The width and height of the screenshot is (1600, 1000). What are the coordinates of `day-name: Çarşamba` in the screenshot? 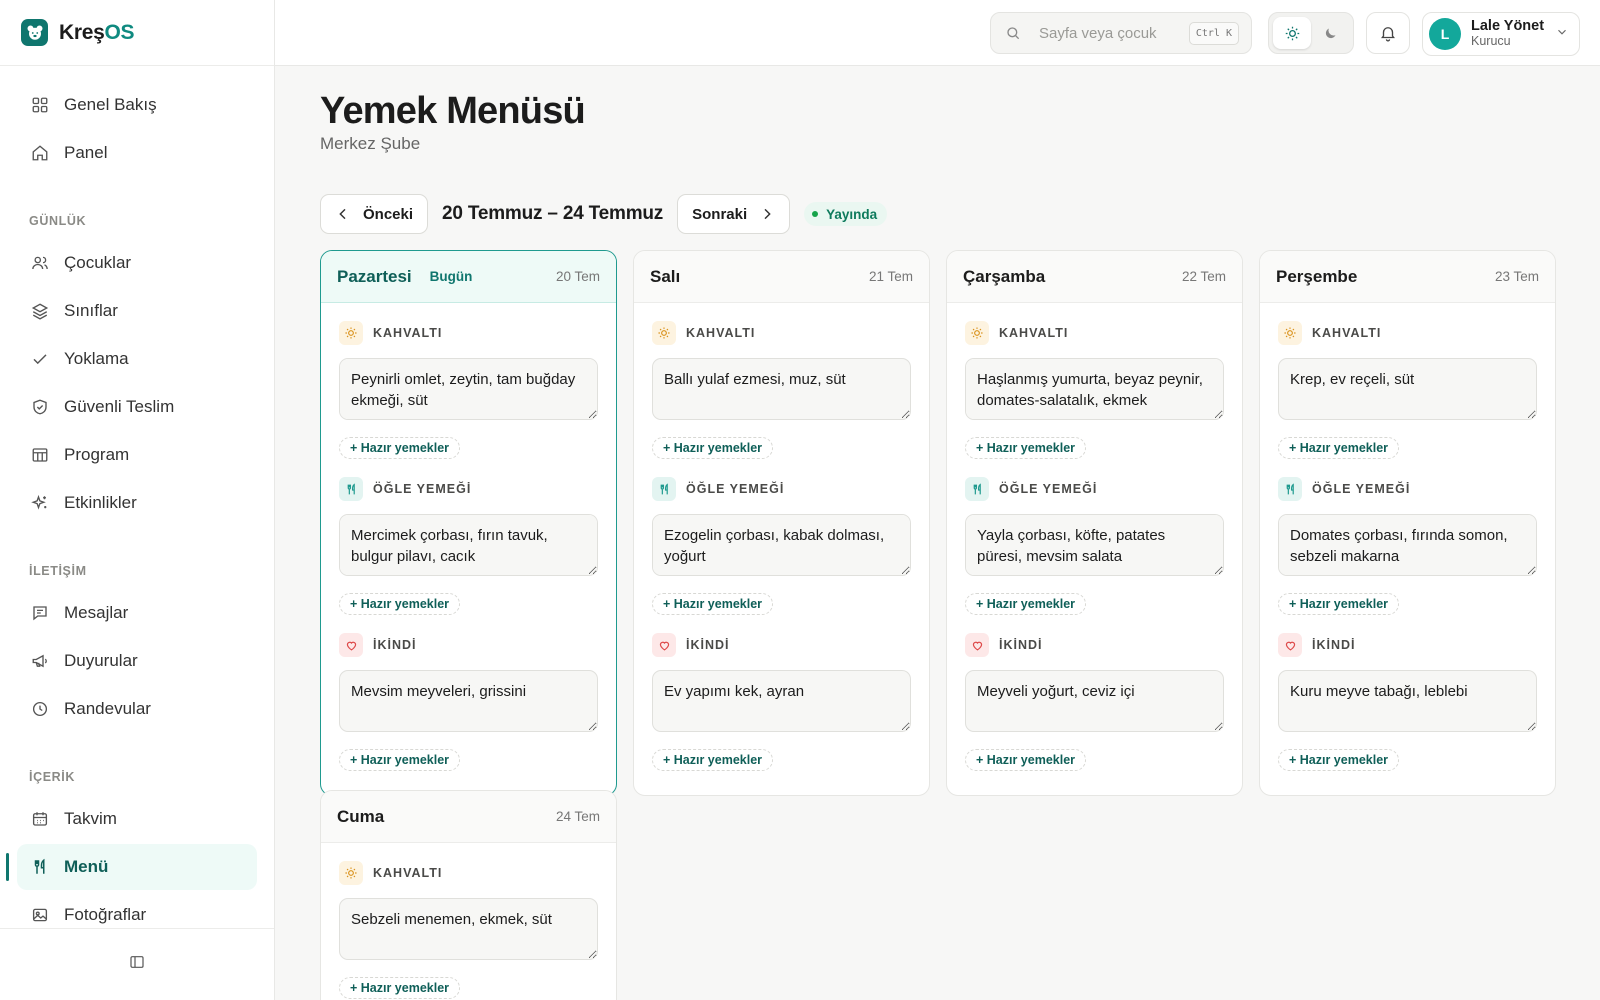 It's located at (1004, 276).